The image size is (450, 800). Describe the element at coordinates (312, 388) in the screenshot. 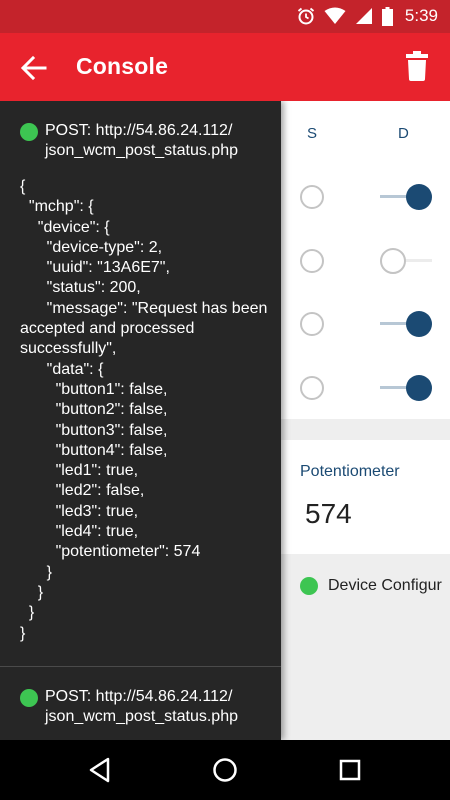

I see `button4-radio` at that location.